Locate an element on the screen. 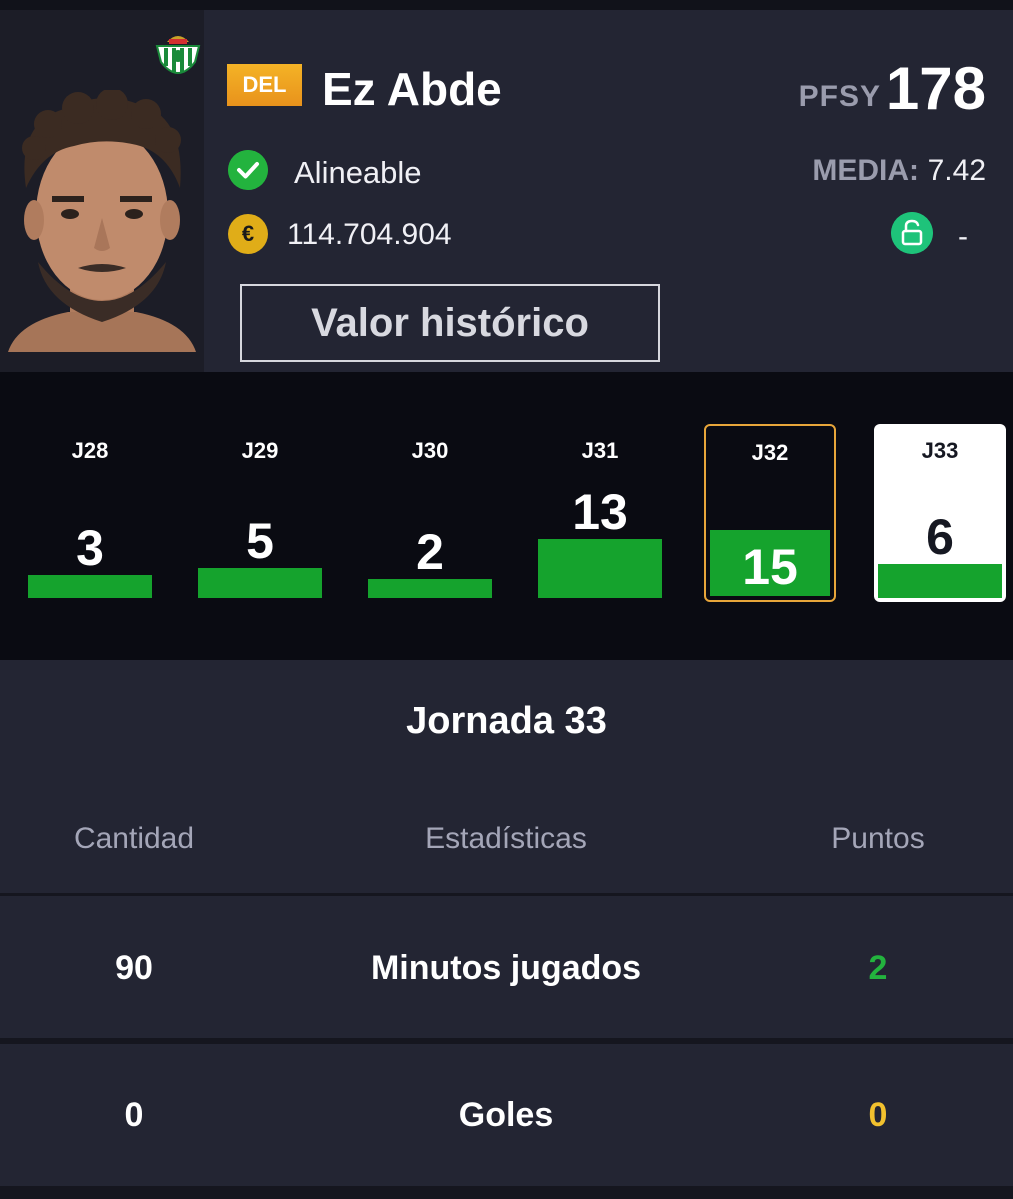 Image resolution: width=1013 pixels, height=1199 pixels. header-quantity: Cantidad is located at coordinates (134, 838).